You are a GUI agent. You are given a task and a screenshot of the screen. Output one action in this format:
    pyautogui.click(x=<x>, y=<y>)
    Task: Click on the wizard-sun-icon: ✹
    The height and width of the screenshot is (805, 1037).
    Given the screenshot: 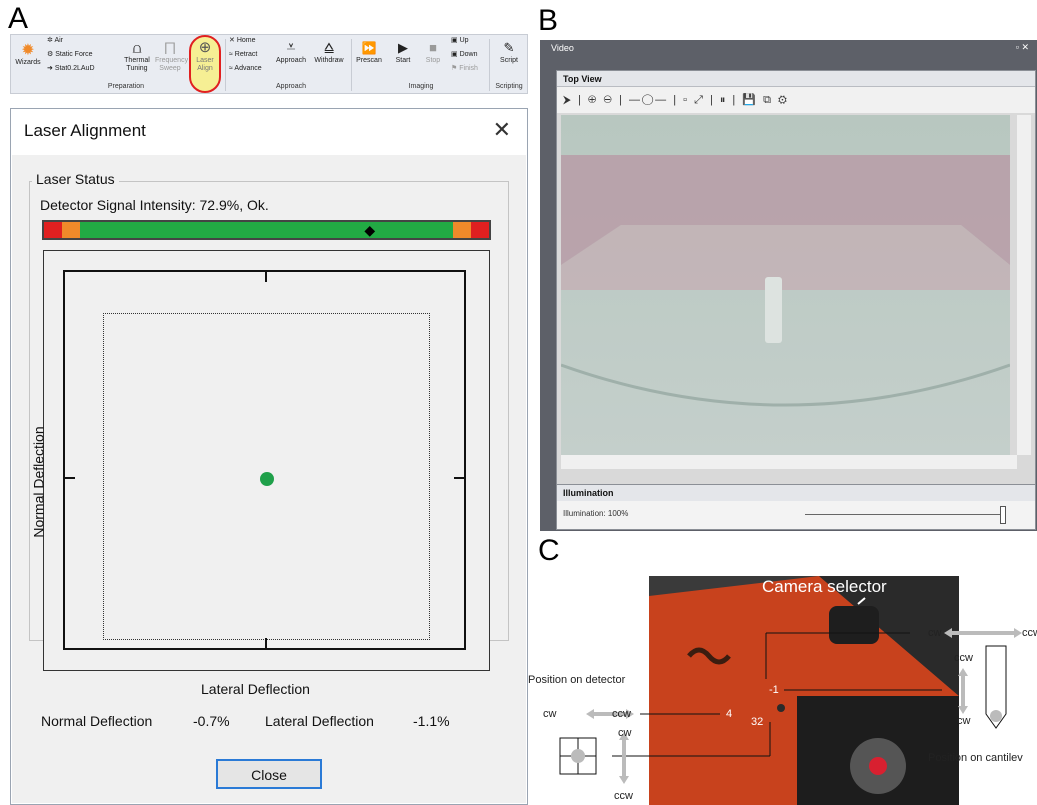 What is the action you would take?
    pyautogui.click(x=28, y=50)
    